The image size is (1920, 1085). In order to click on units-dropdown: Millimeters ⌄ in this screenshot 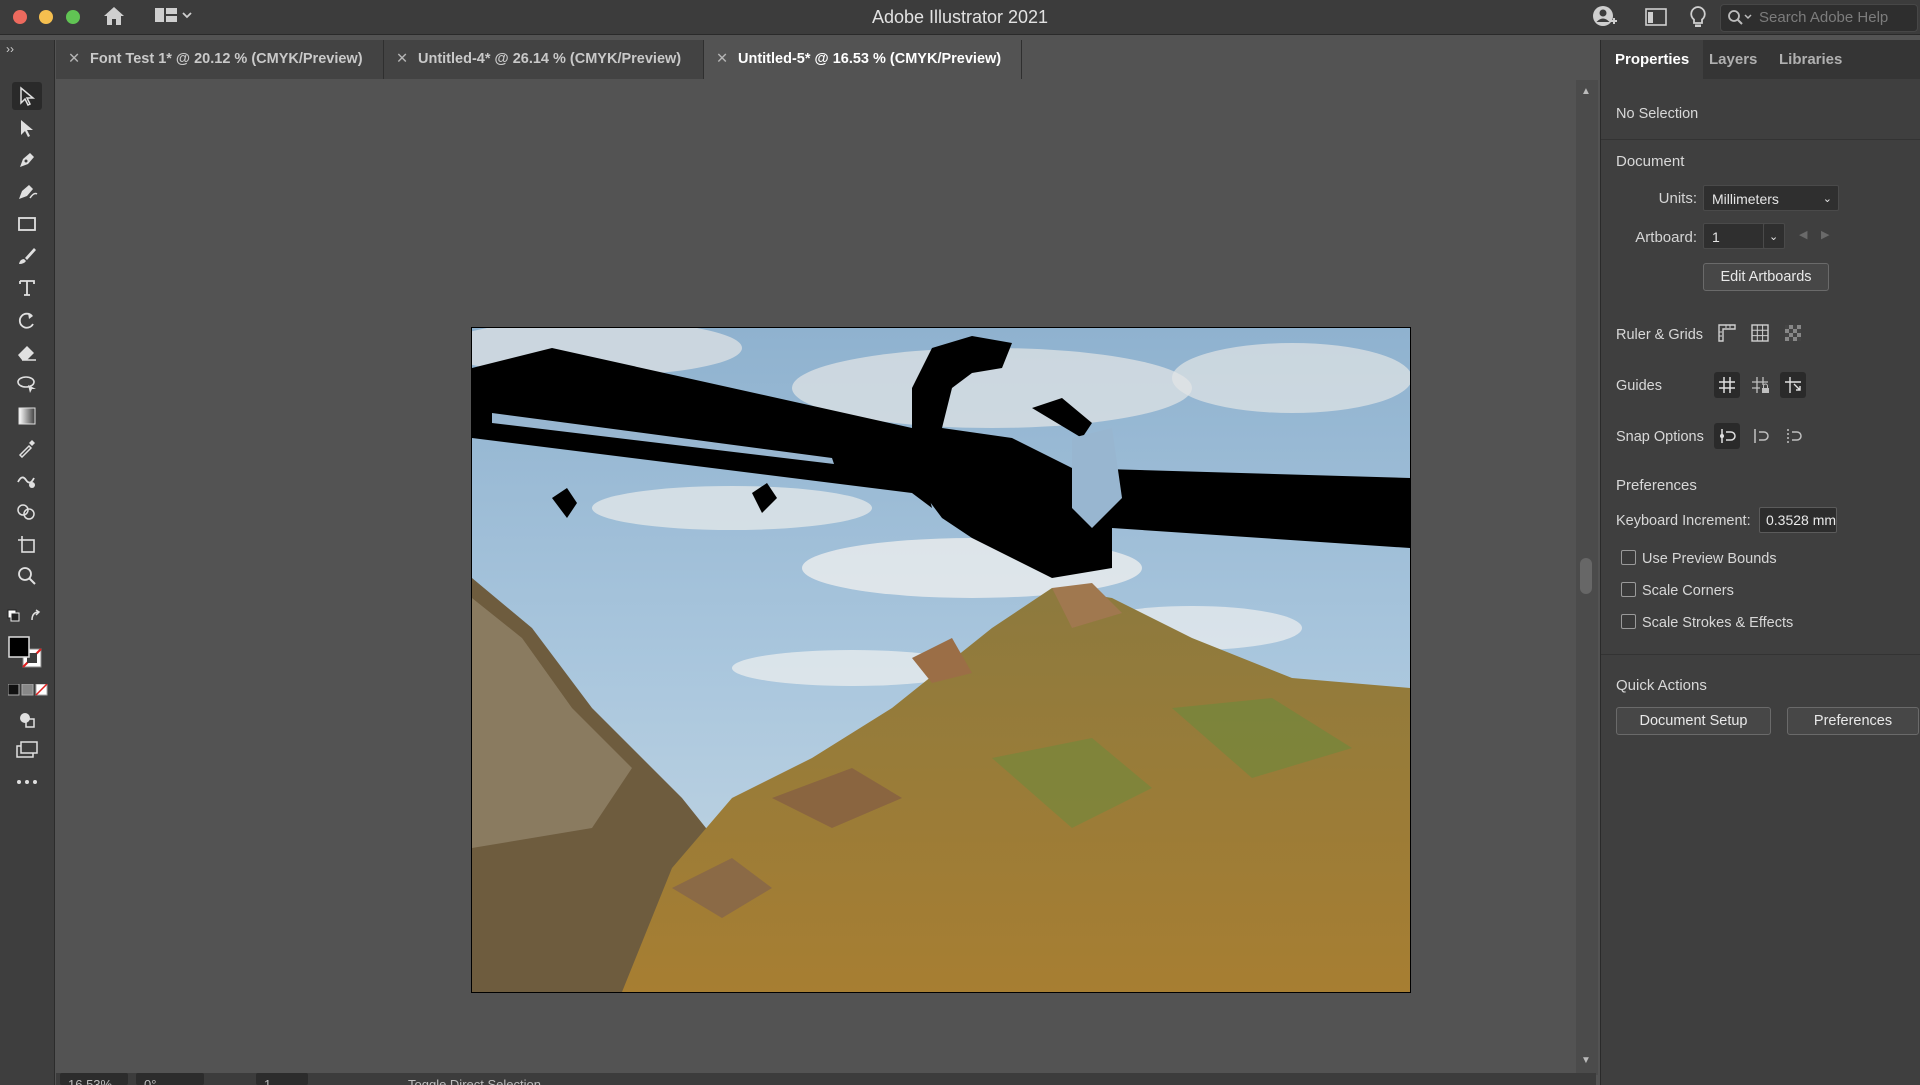, I will do `click(1771, 198)`.